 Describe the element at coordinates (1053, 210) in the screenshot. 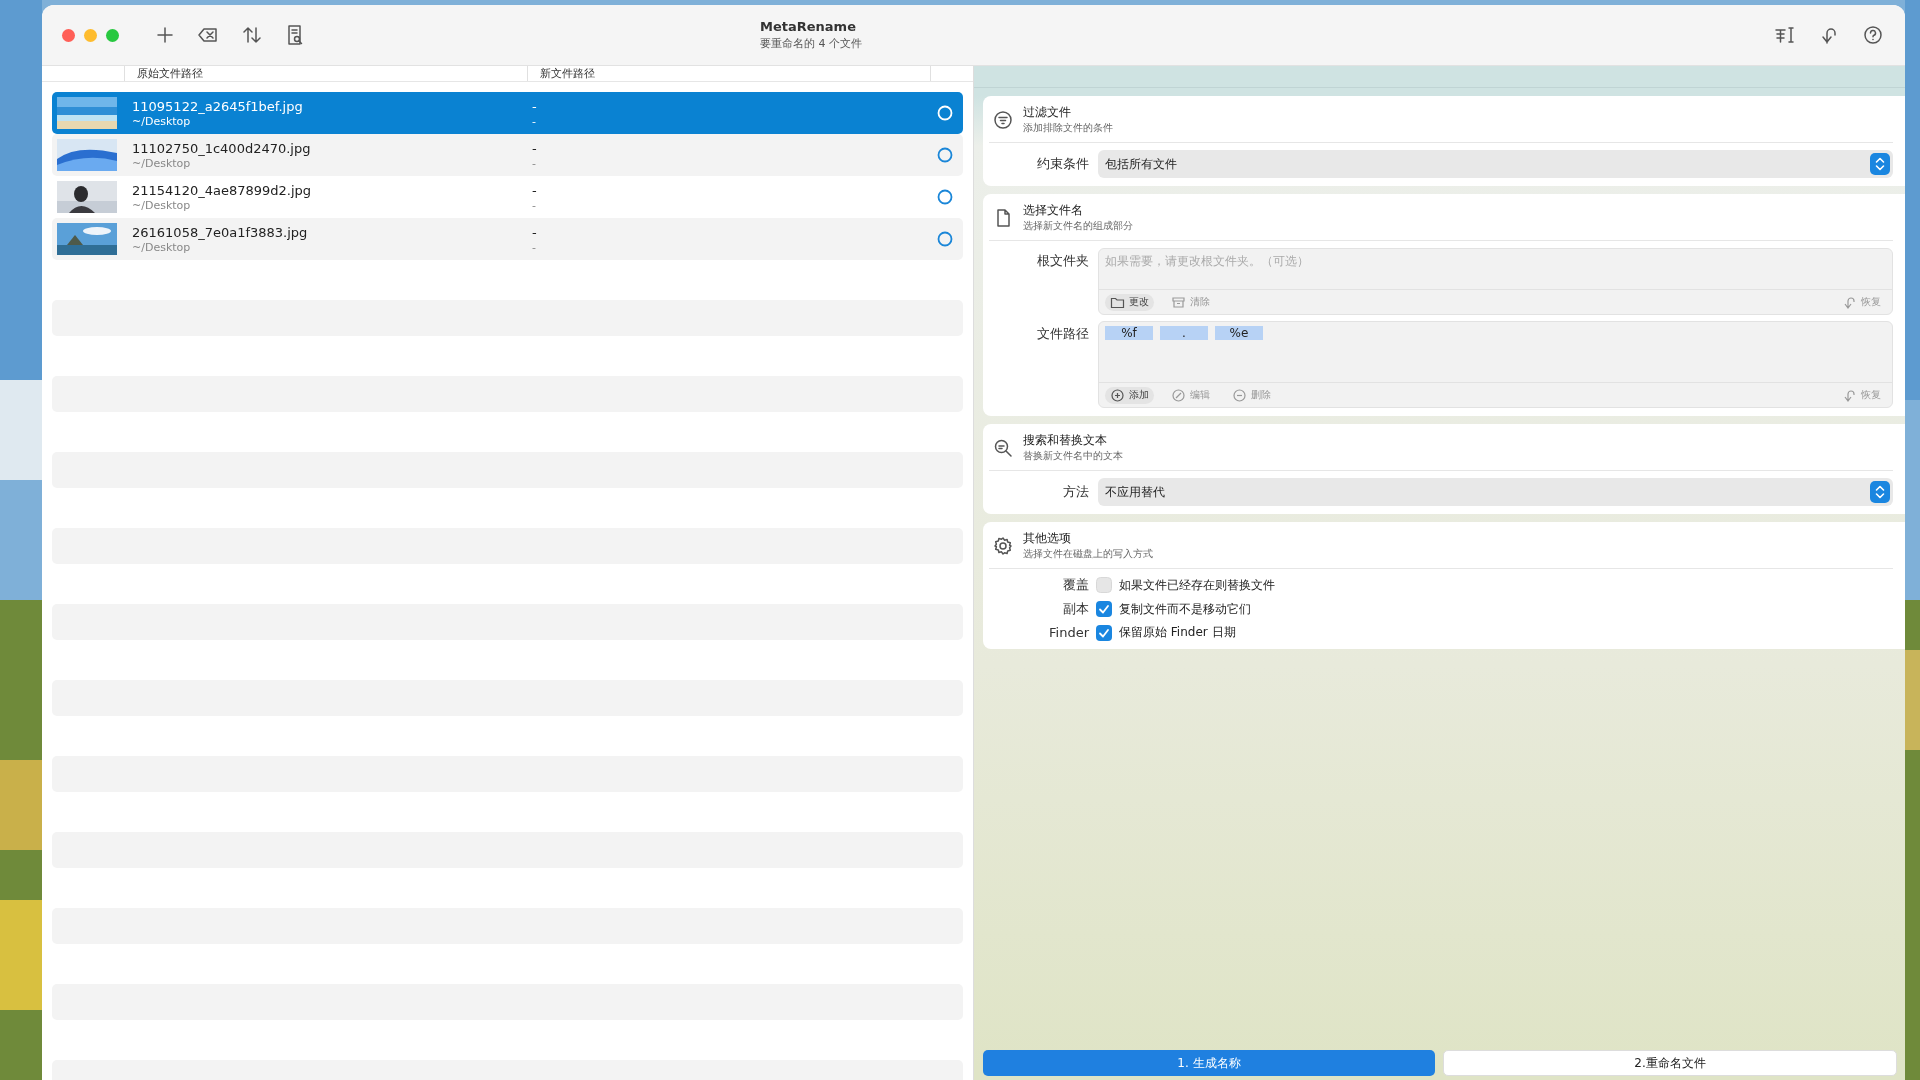

I see `section-title: 选择文件名` at that location.